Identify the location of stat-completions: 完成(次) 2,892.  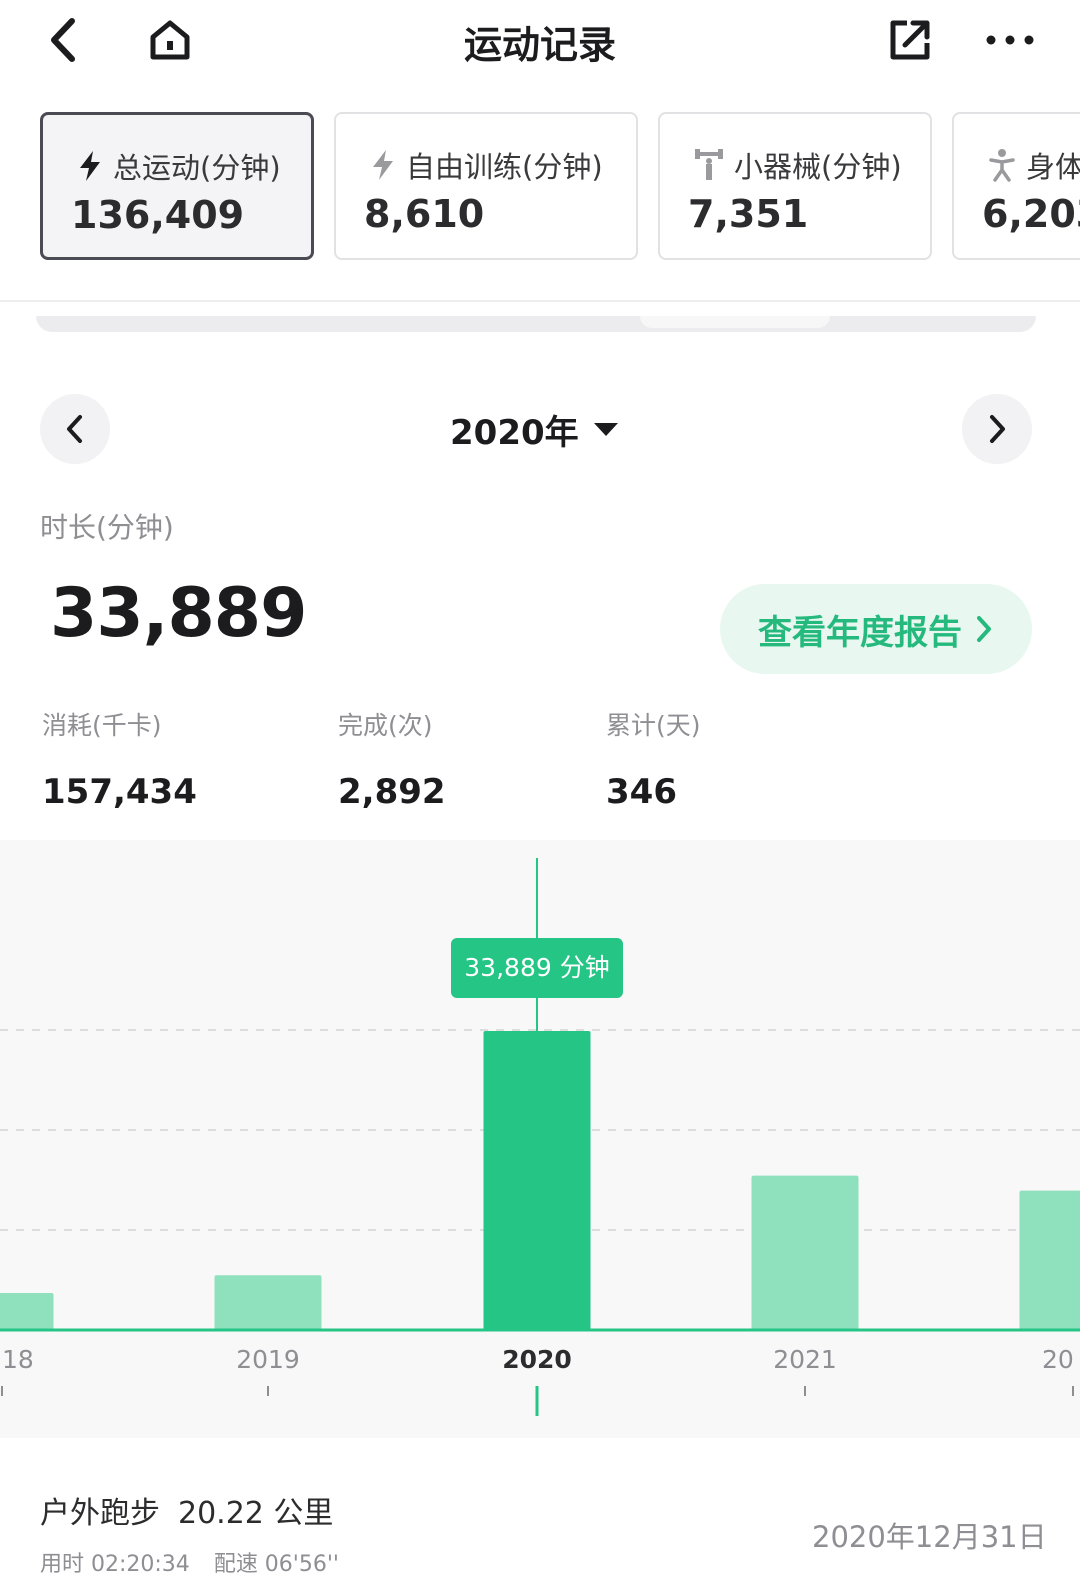
(392, 759).